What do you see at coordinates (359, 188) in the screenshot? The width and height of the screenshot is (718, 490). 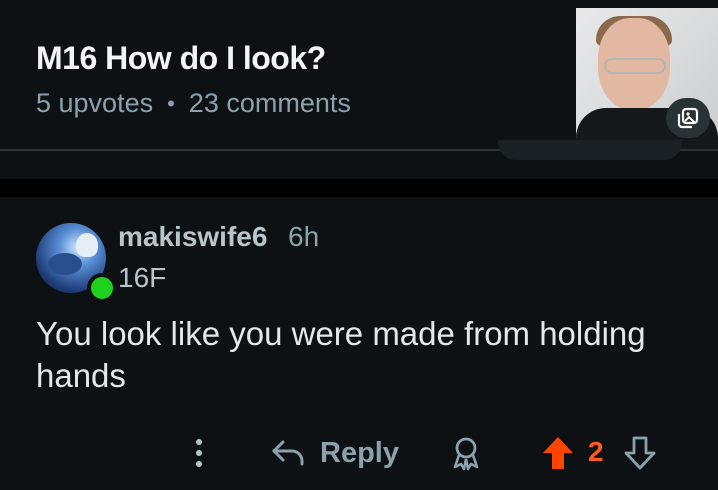 I see `section-separator` at bounding box center [359, 188].